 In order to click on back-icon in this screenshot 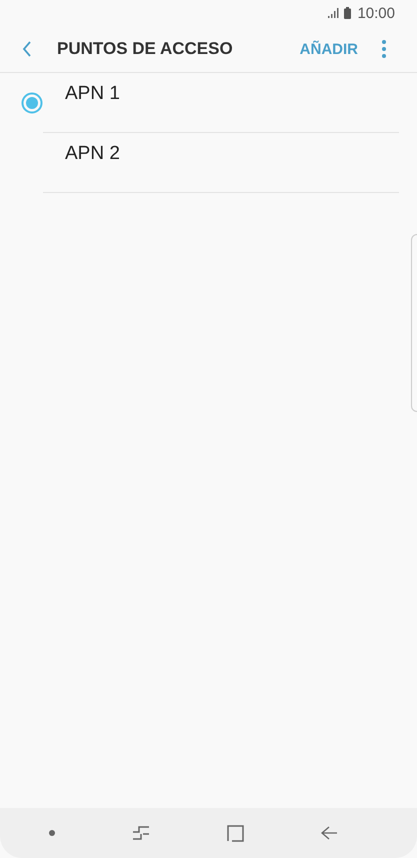, I will do `click(27, 49)`.